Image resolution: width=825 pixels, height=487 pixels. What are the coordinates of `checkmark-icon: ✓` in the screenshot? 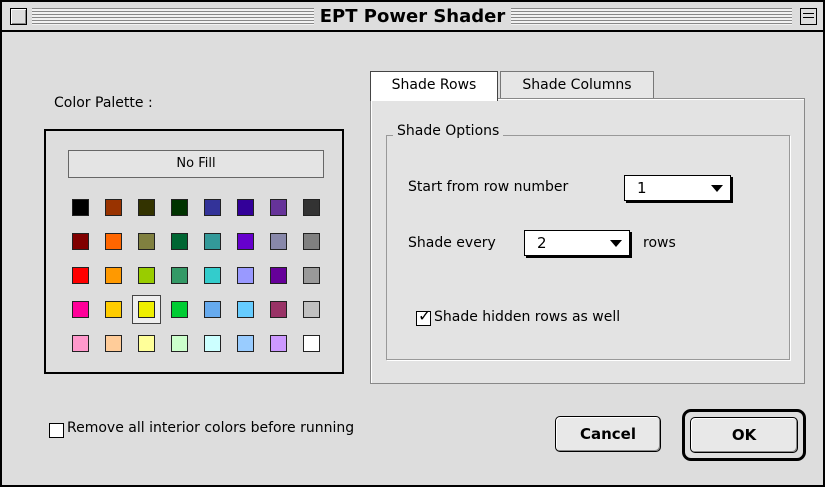 It's located at (425, 315).